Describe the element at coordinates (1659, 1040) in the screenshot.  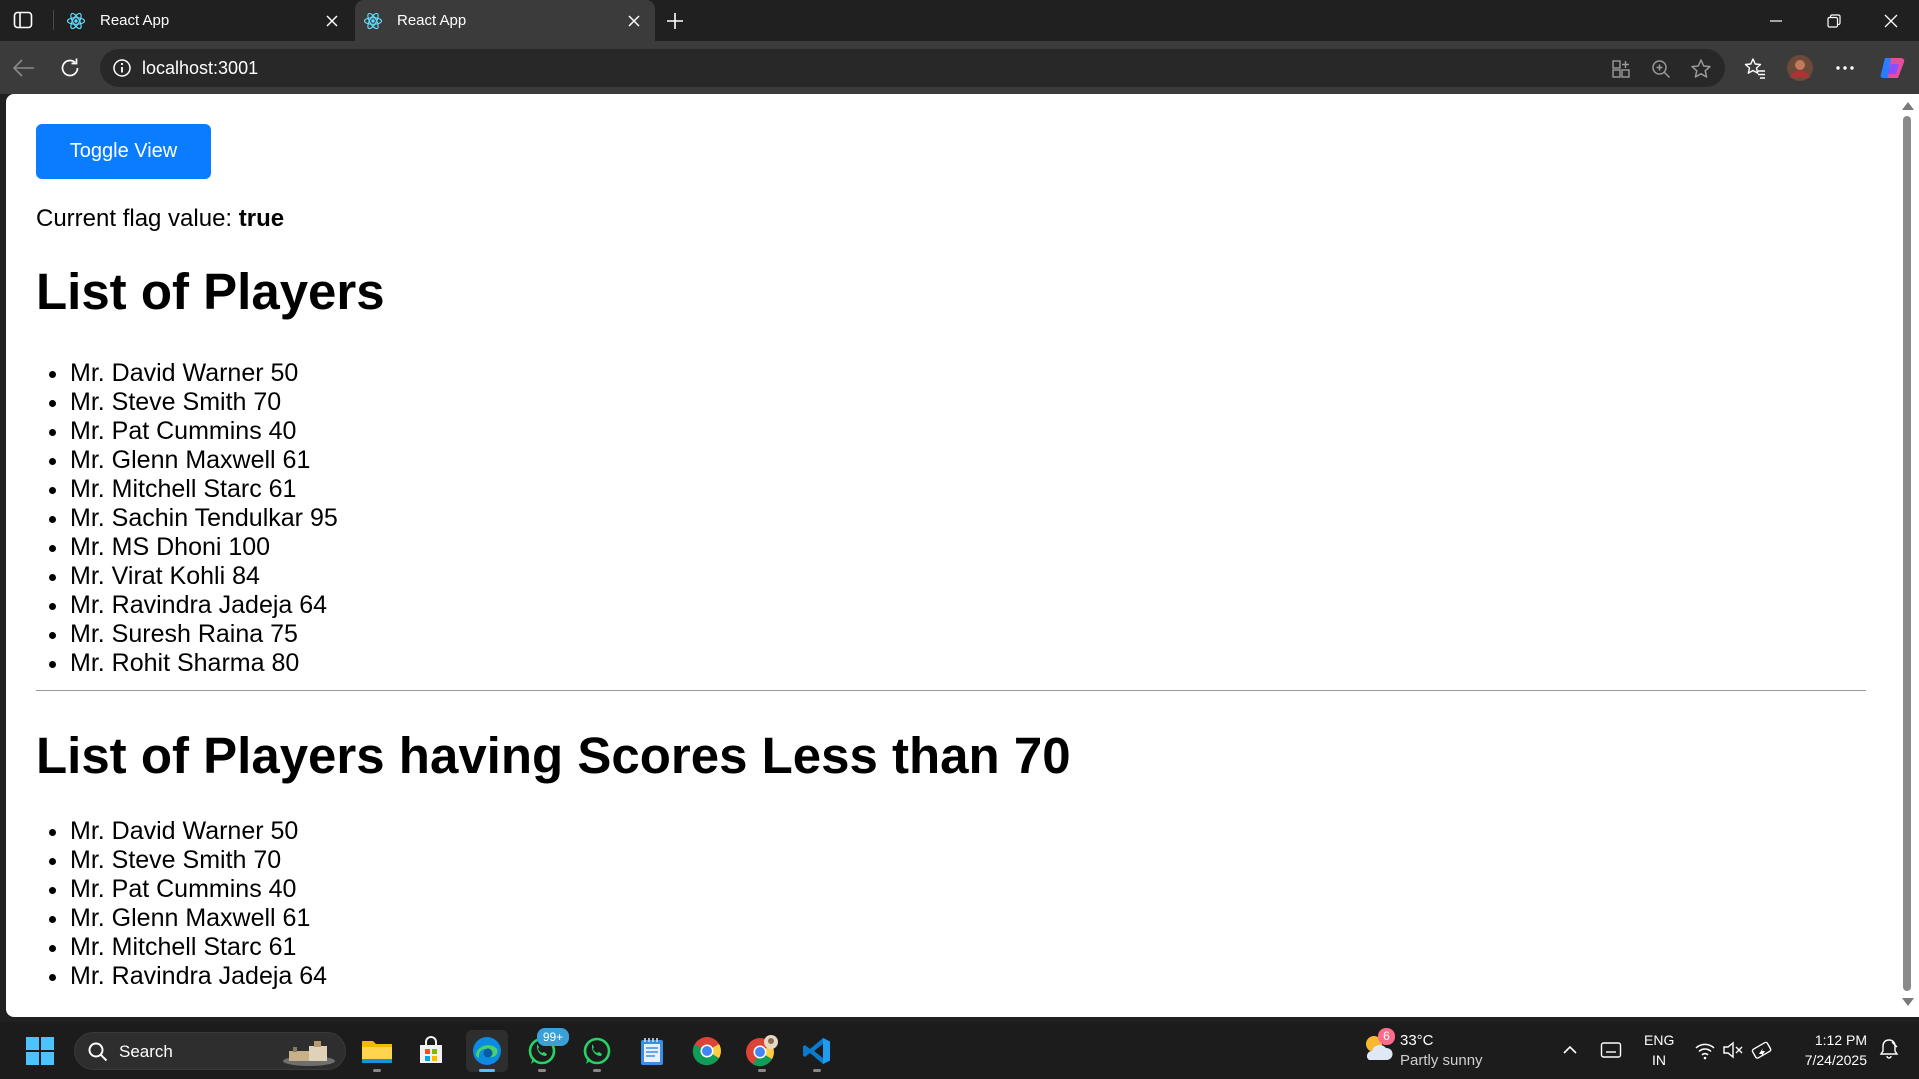
I see `language-top: ENG` at that location.